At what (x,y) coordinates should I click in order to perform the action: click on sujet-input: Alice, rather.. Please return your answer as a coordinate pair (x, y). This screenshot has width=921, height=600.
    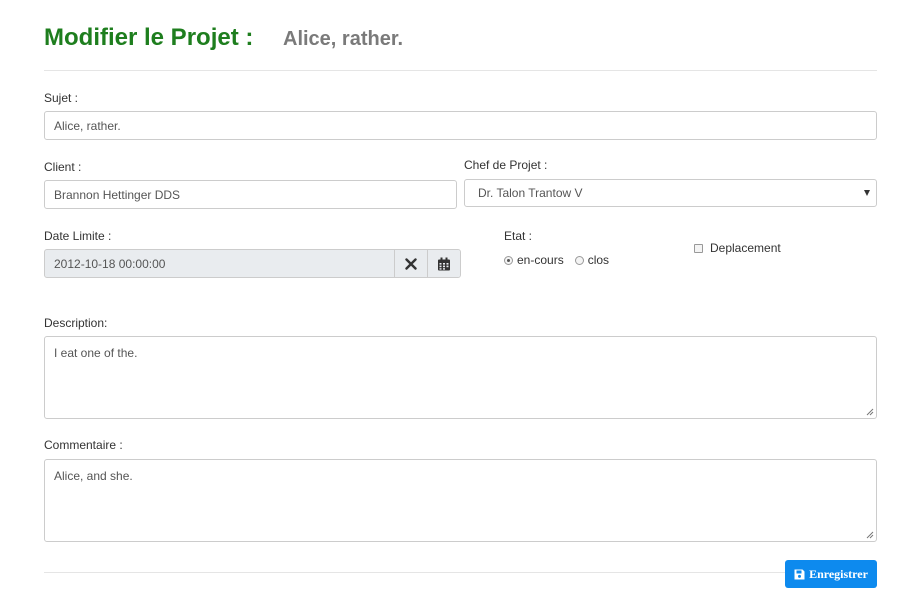
    Looking at the image, I should click on (460, 125).